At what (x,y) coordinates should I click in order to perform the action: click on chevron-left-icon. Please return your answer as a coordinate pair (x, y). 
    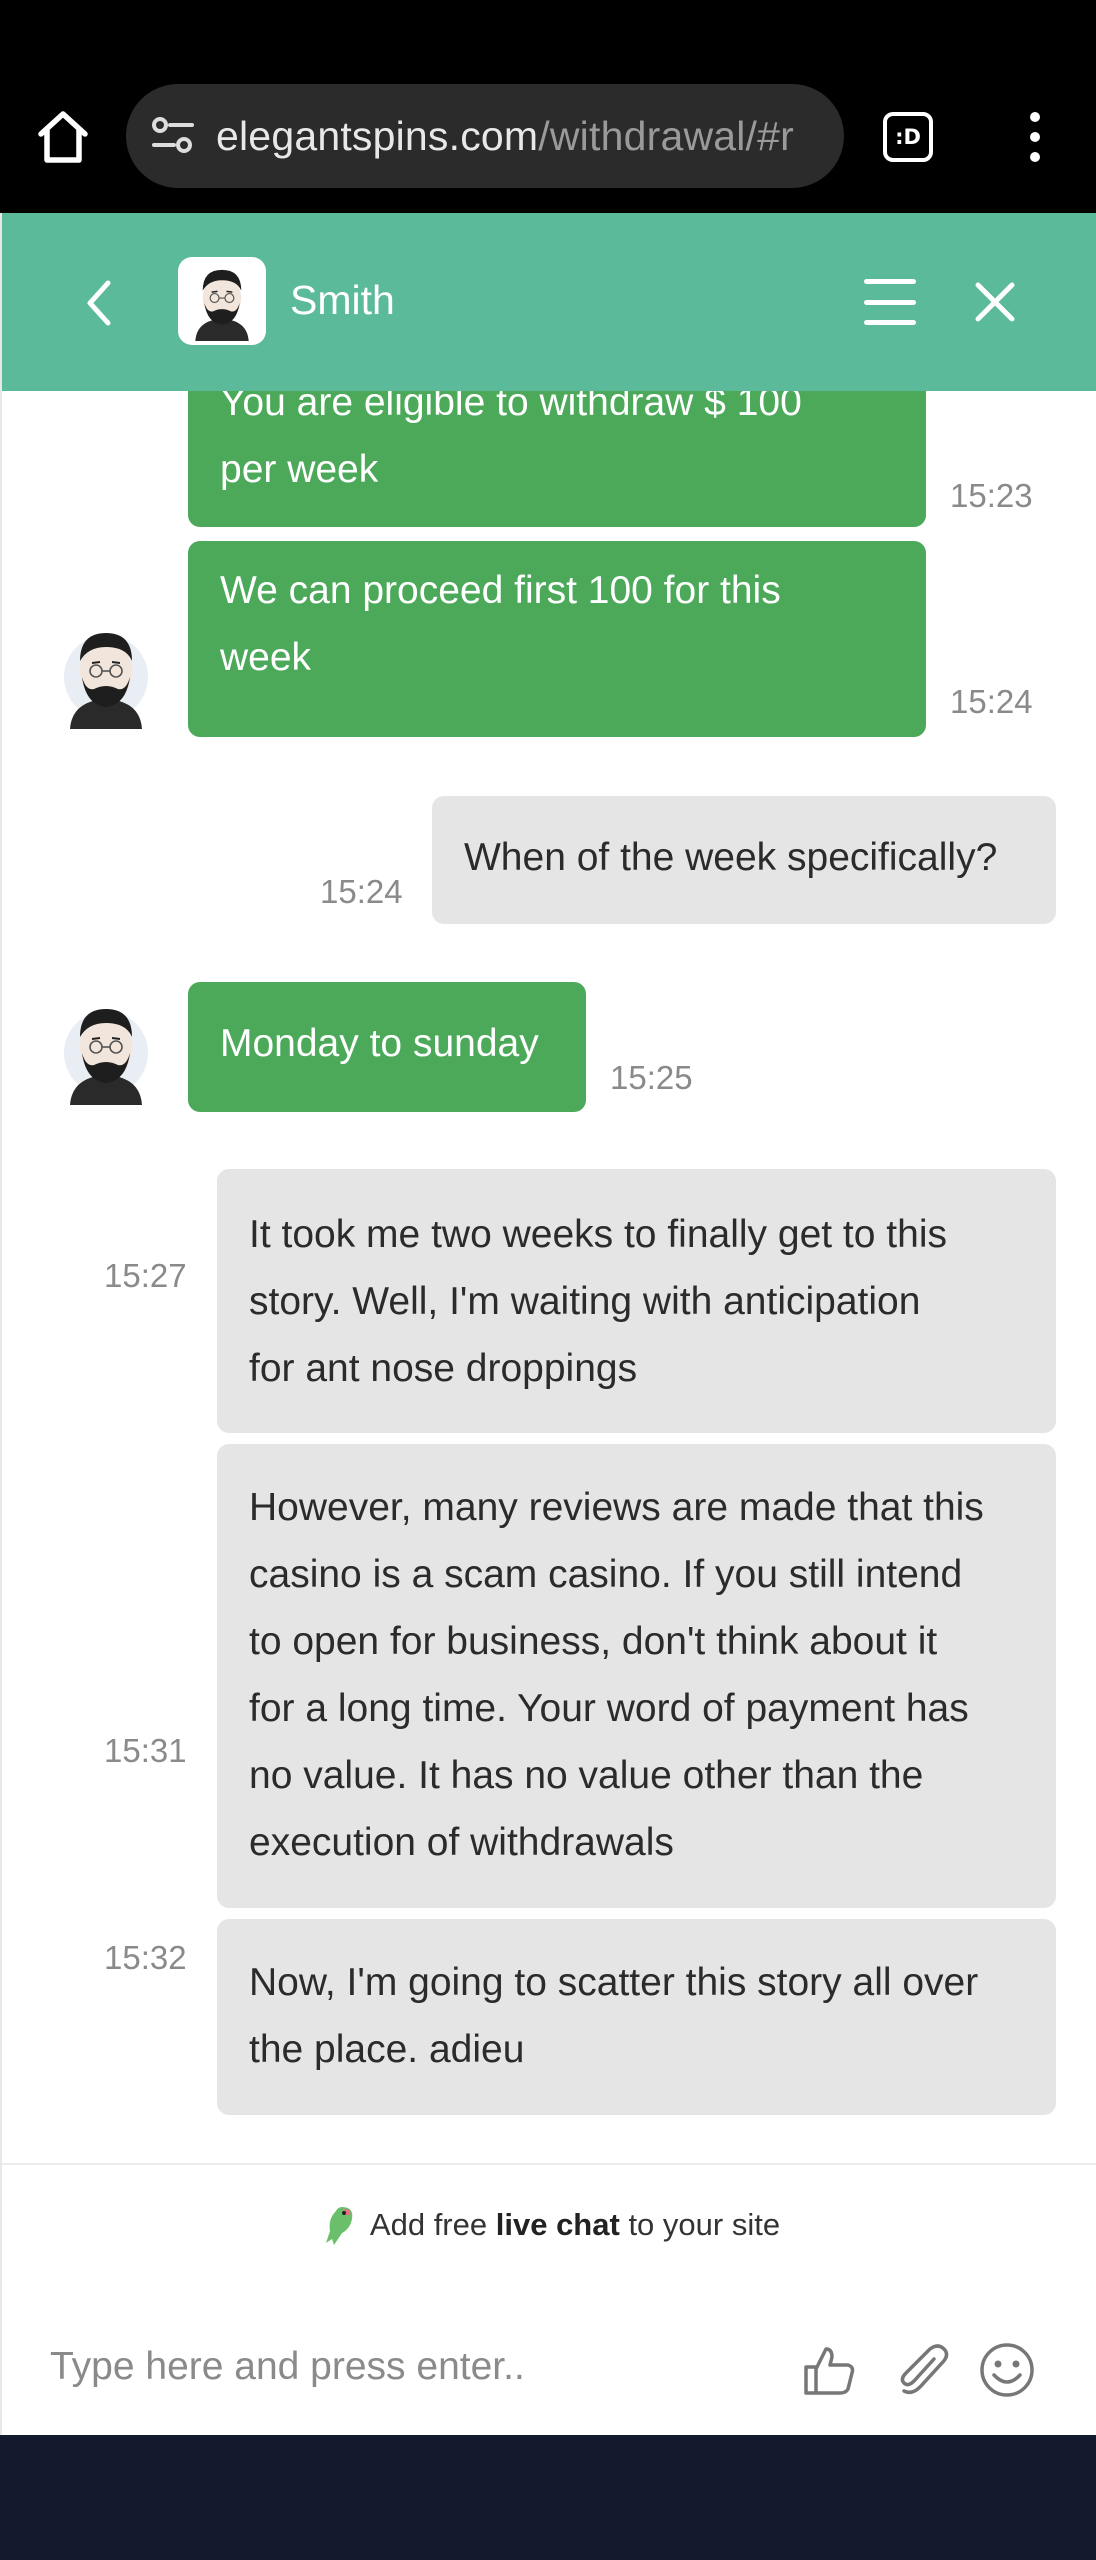
    Looking at the image, I should click on (99, 303).